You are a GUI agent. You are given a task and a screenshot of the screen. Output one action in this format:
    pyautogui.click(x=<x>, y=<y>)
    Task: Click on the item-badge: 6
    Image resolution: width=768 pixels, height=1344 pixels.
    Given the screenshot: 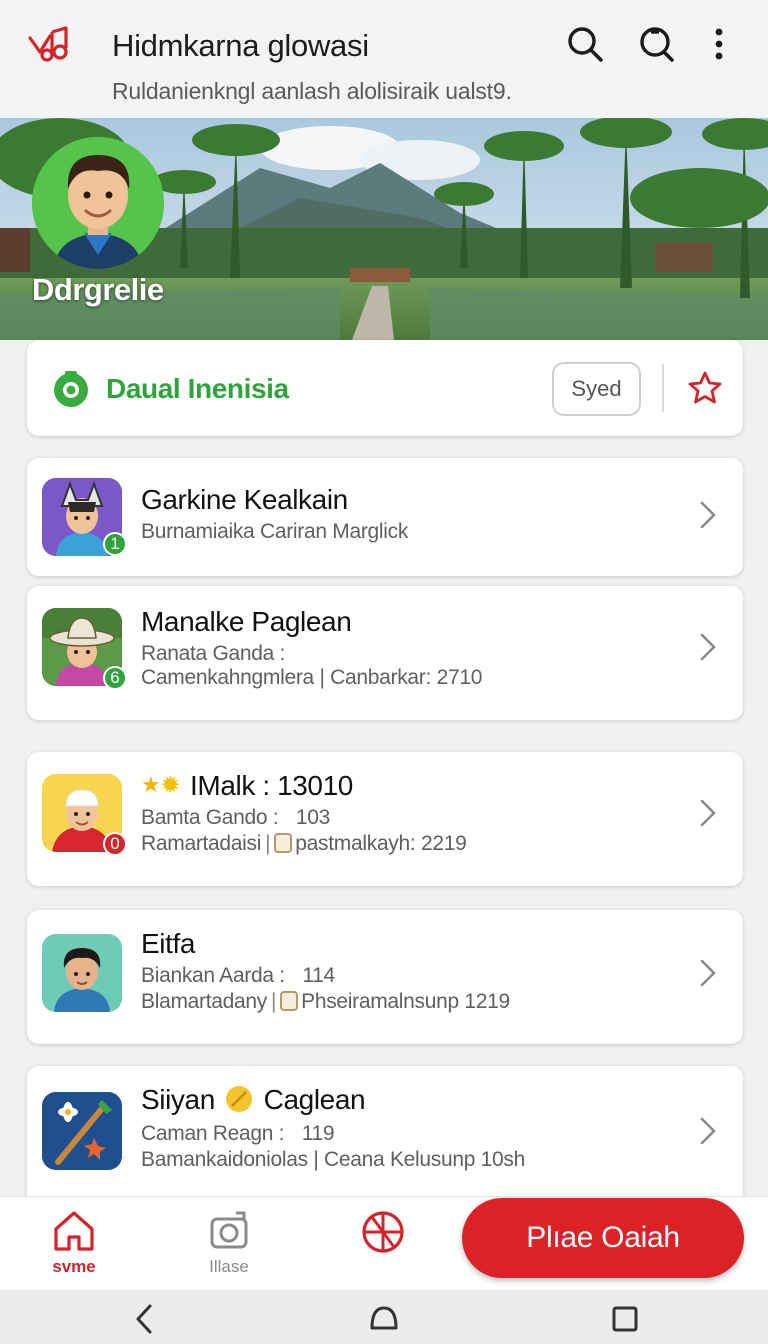 What is the action you would take?
    pyautogui.click(x=115, y=678)
    